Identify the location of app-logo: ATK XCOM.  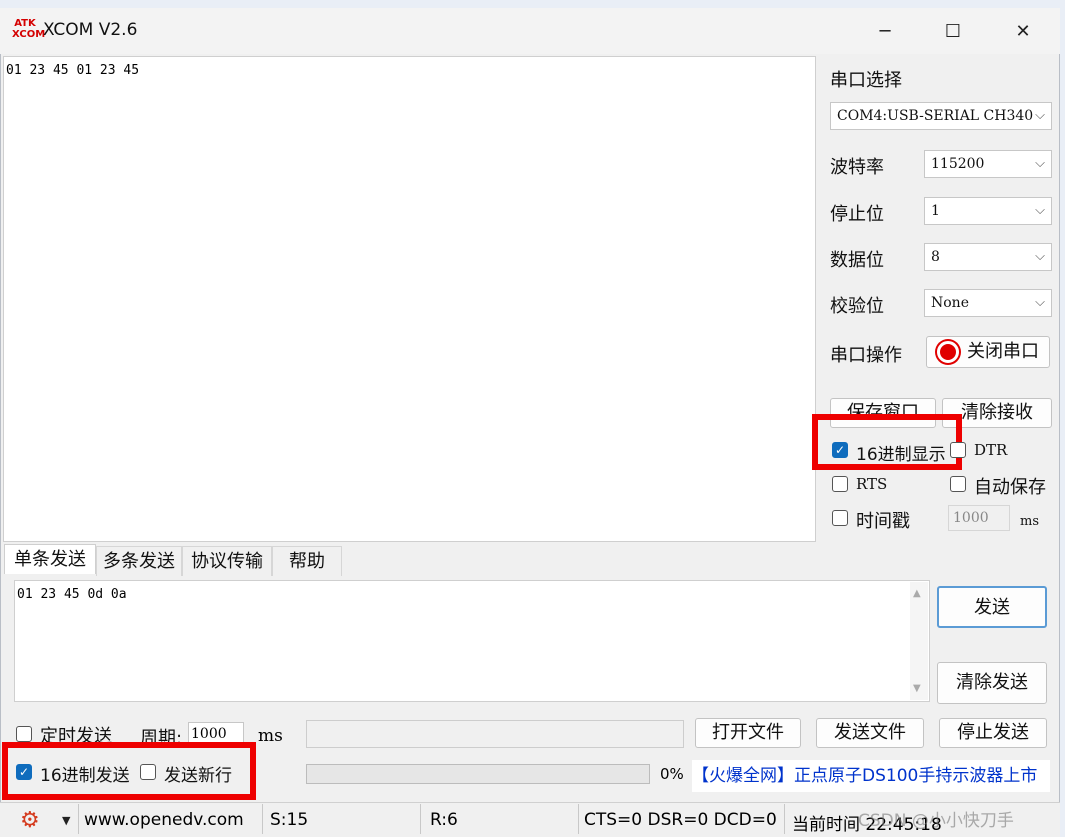
(29, 29).